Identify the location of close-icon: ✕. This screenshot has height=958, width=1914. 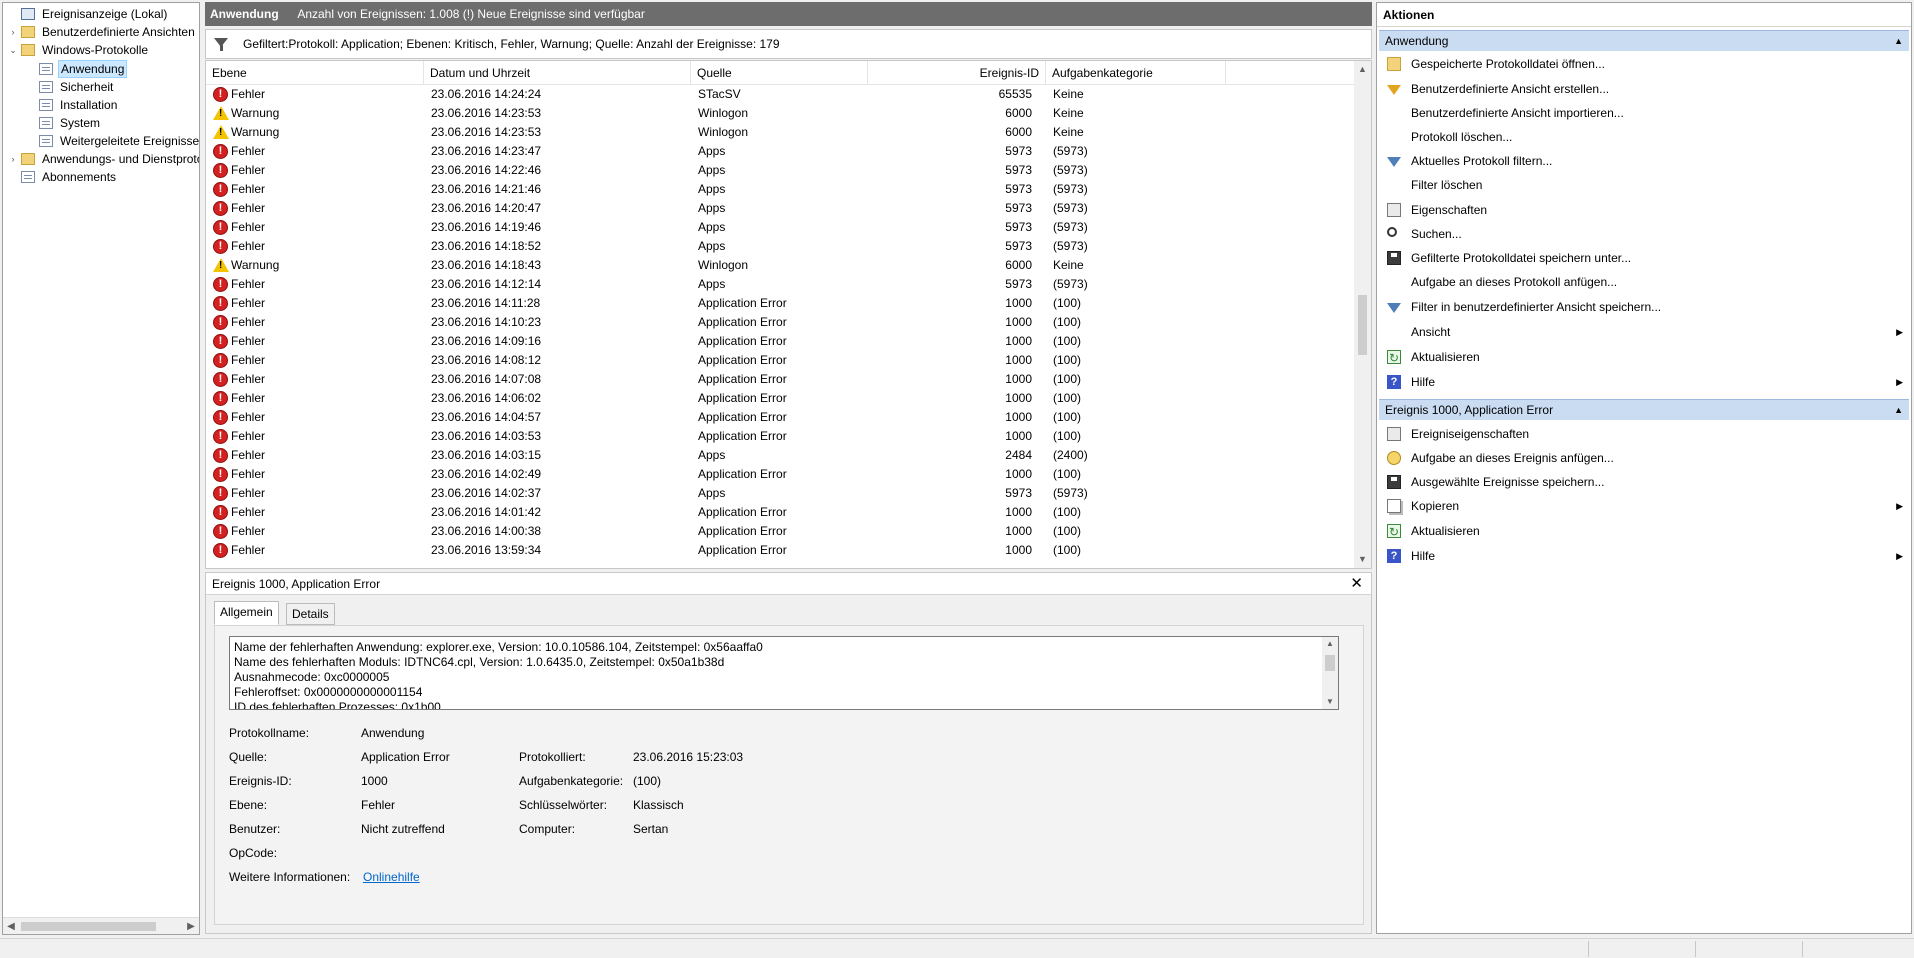
(1356, 584).